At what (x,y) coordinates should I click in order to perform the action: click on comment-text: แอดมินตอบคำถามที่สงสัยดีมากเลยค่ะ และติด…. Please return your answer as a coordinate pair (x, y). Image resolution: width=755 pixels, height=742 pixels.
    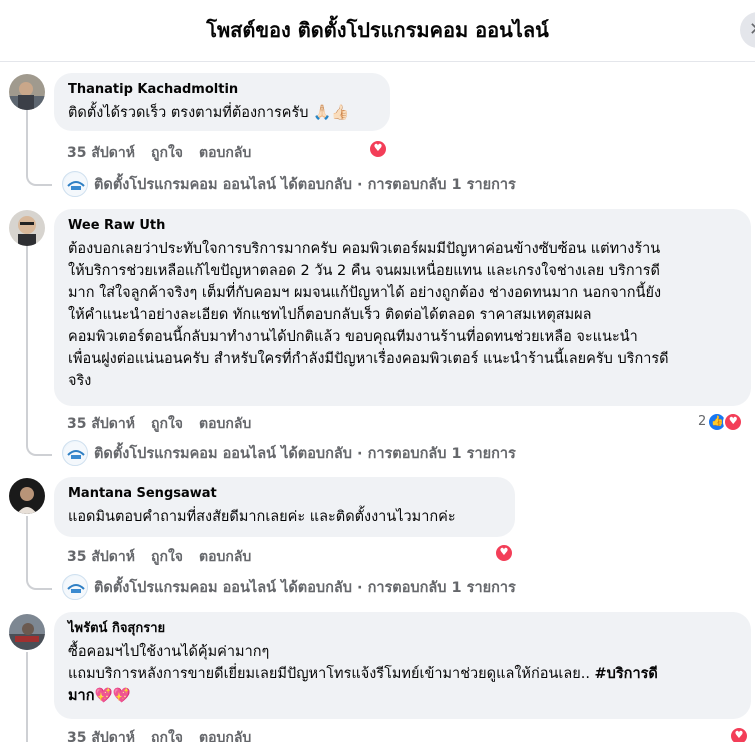
    Looking at the image, I should click on (262, 517).